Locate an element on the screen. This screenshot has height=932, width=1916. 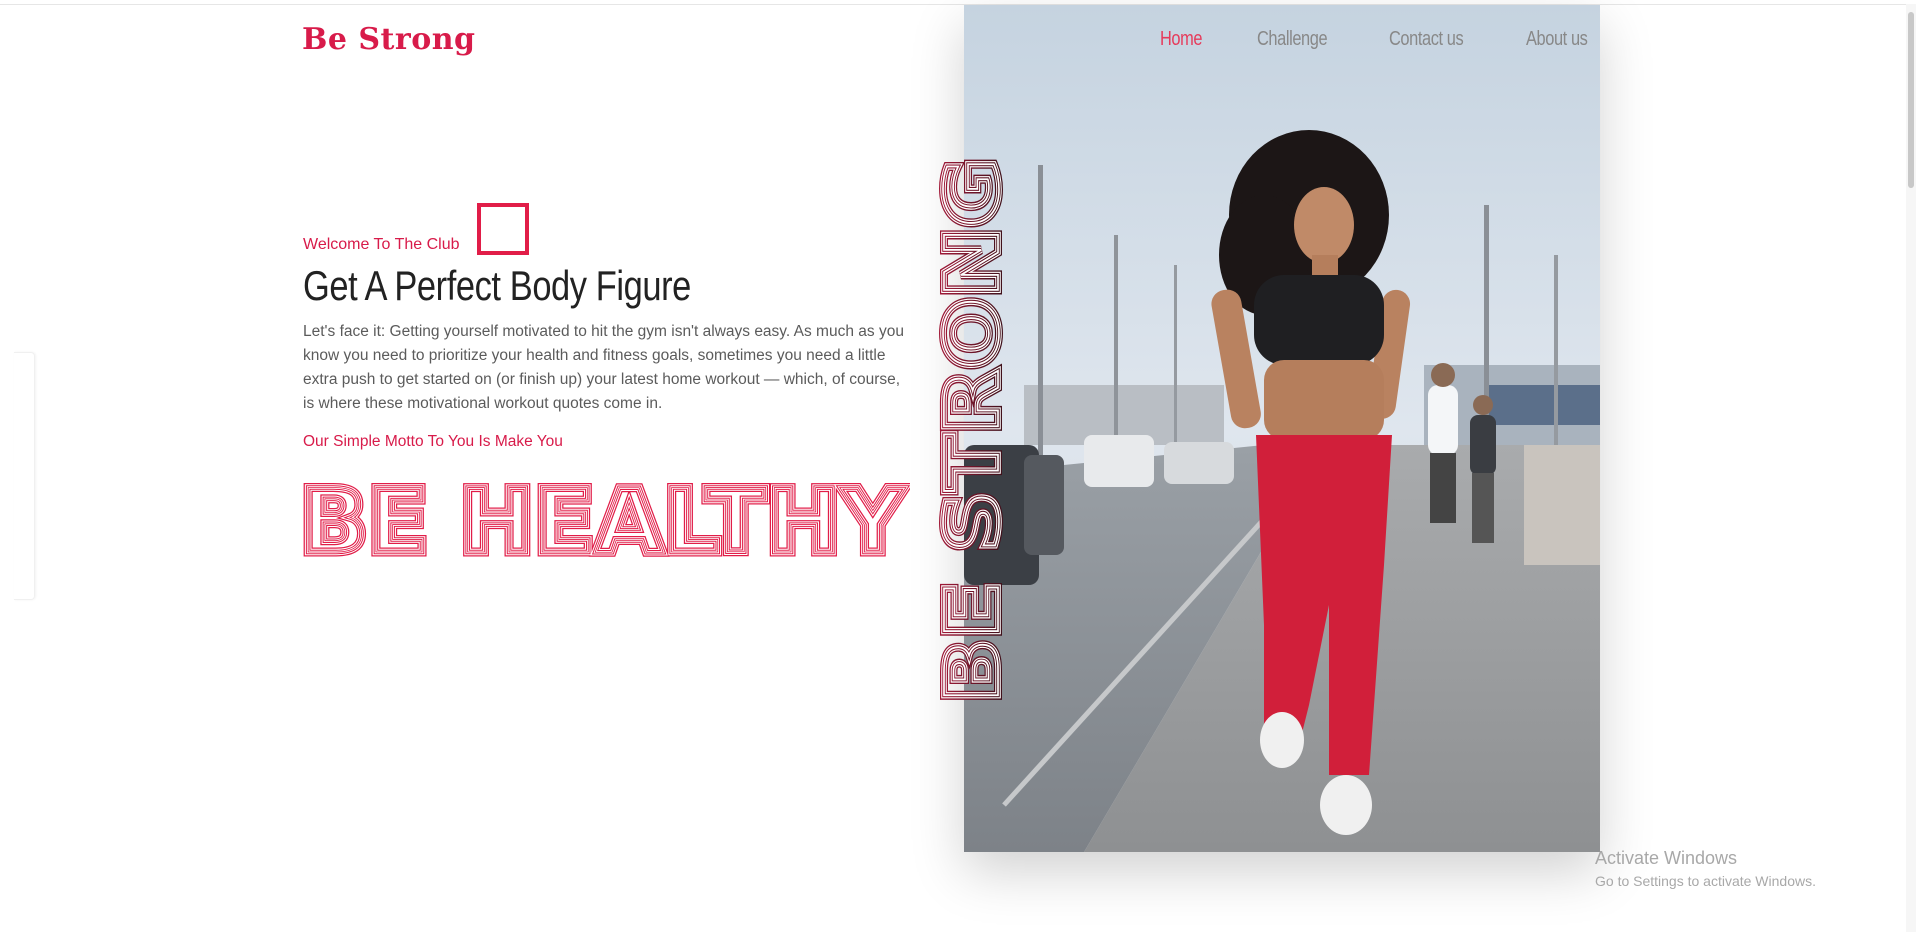
motto-text: Our Simple Motto To You Is Make You is located at coordinates (433, 441).